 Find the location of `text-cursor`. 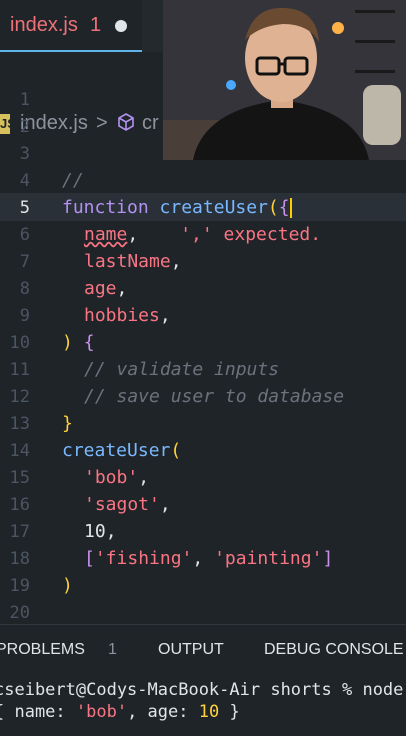

text-cursor is located at coordinates (290, 208).